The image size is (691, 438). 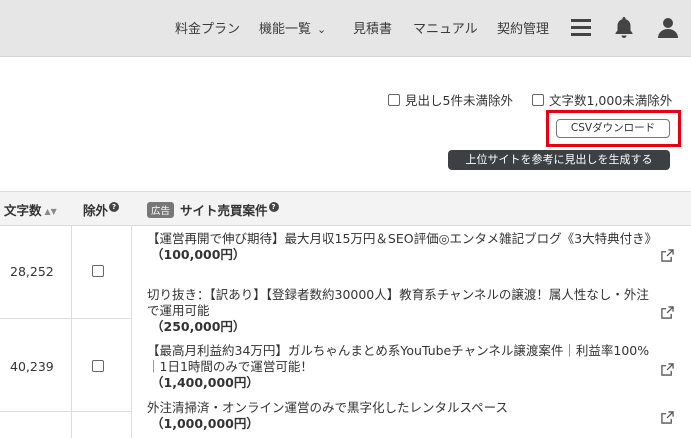 I want to click on col-exclude-header: 除外?, so click(x=101, y=209).